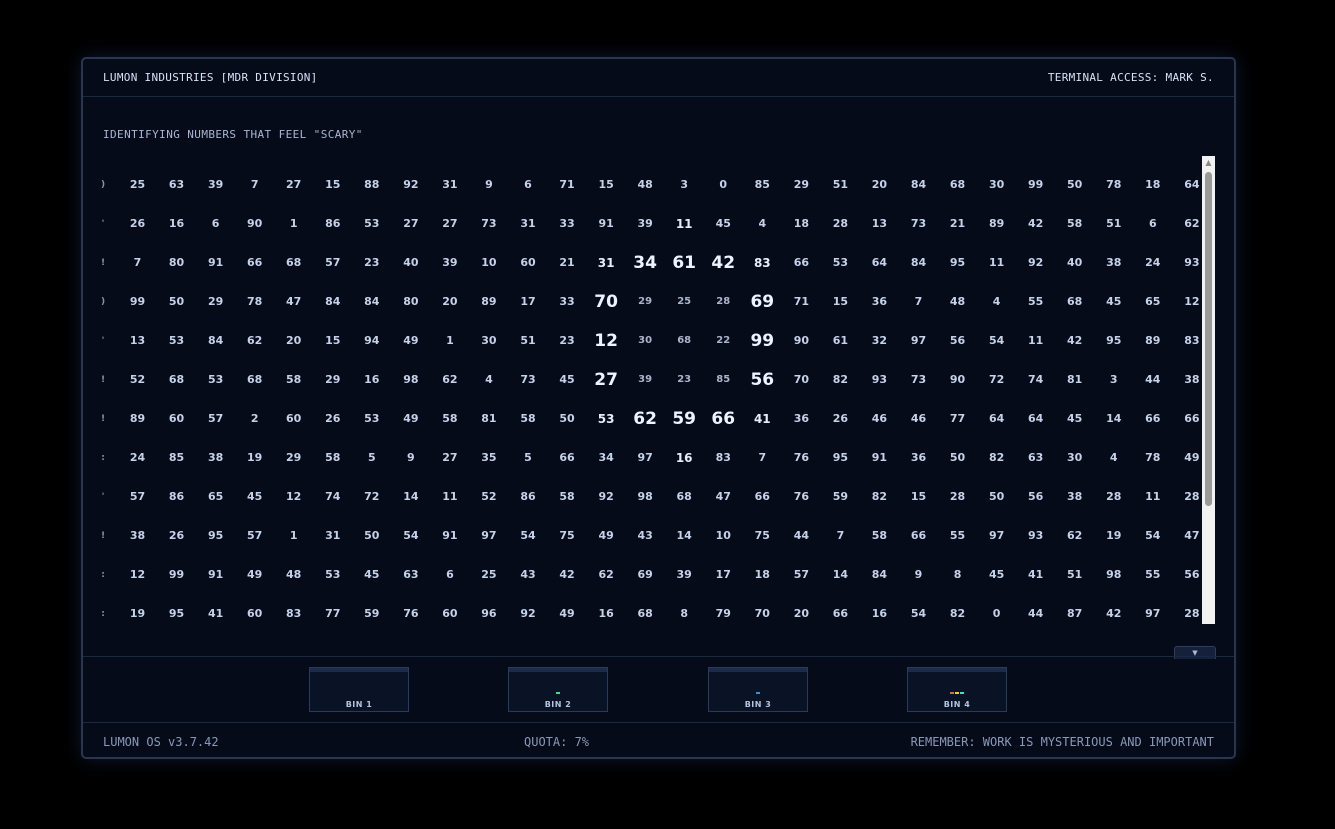 The image size is (1335, 829). I want to click on grid-number: 71, so click(567, 185).